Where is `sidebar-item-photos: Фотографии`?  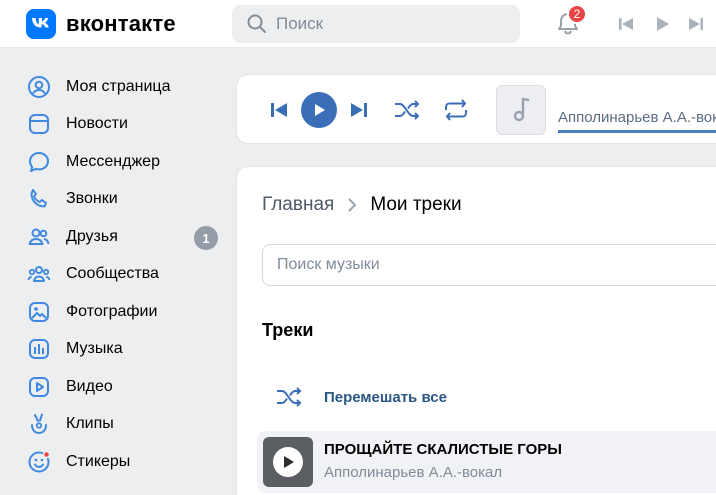 sidebar-item-photos: Фотографии is located at coordinates (124, 312).